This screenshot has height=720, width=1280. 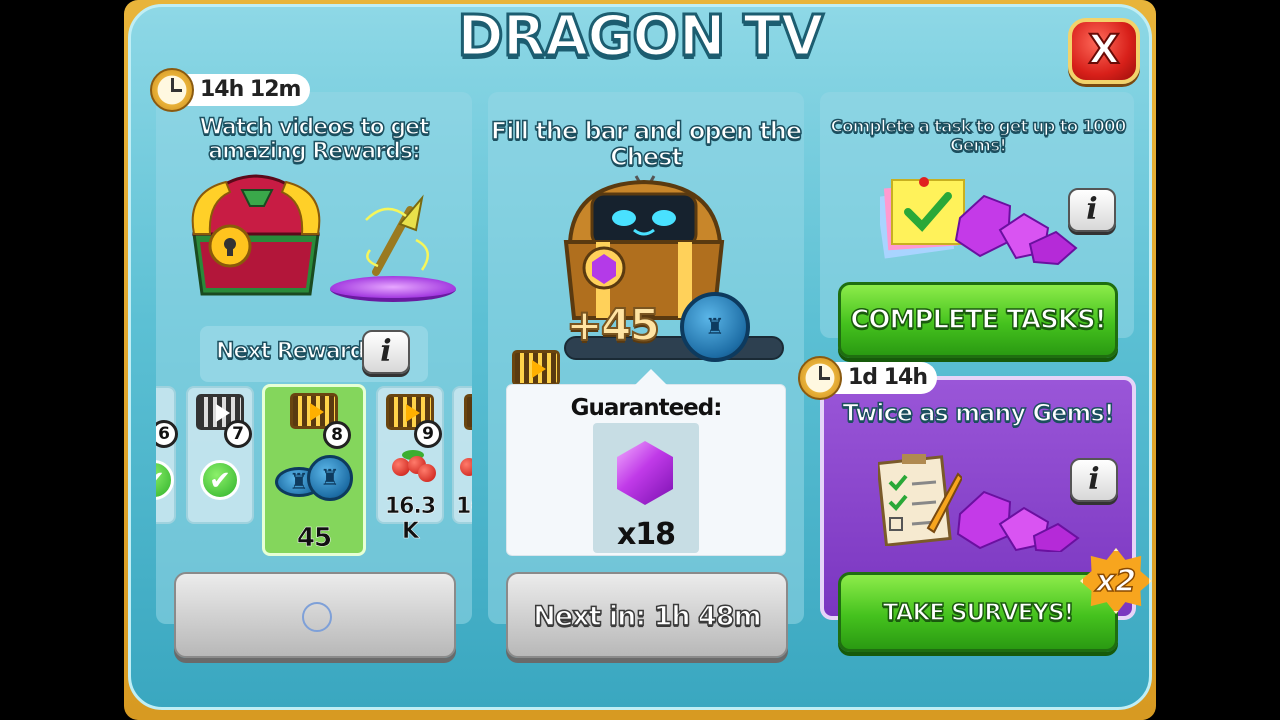 I want to click on survey-heading: Twice as many Gems!, so click(x=979, y=413).